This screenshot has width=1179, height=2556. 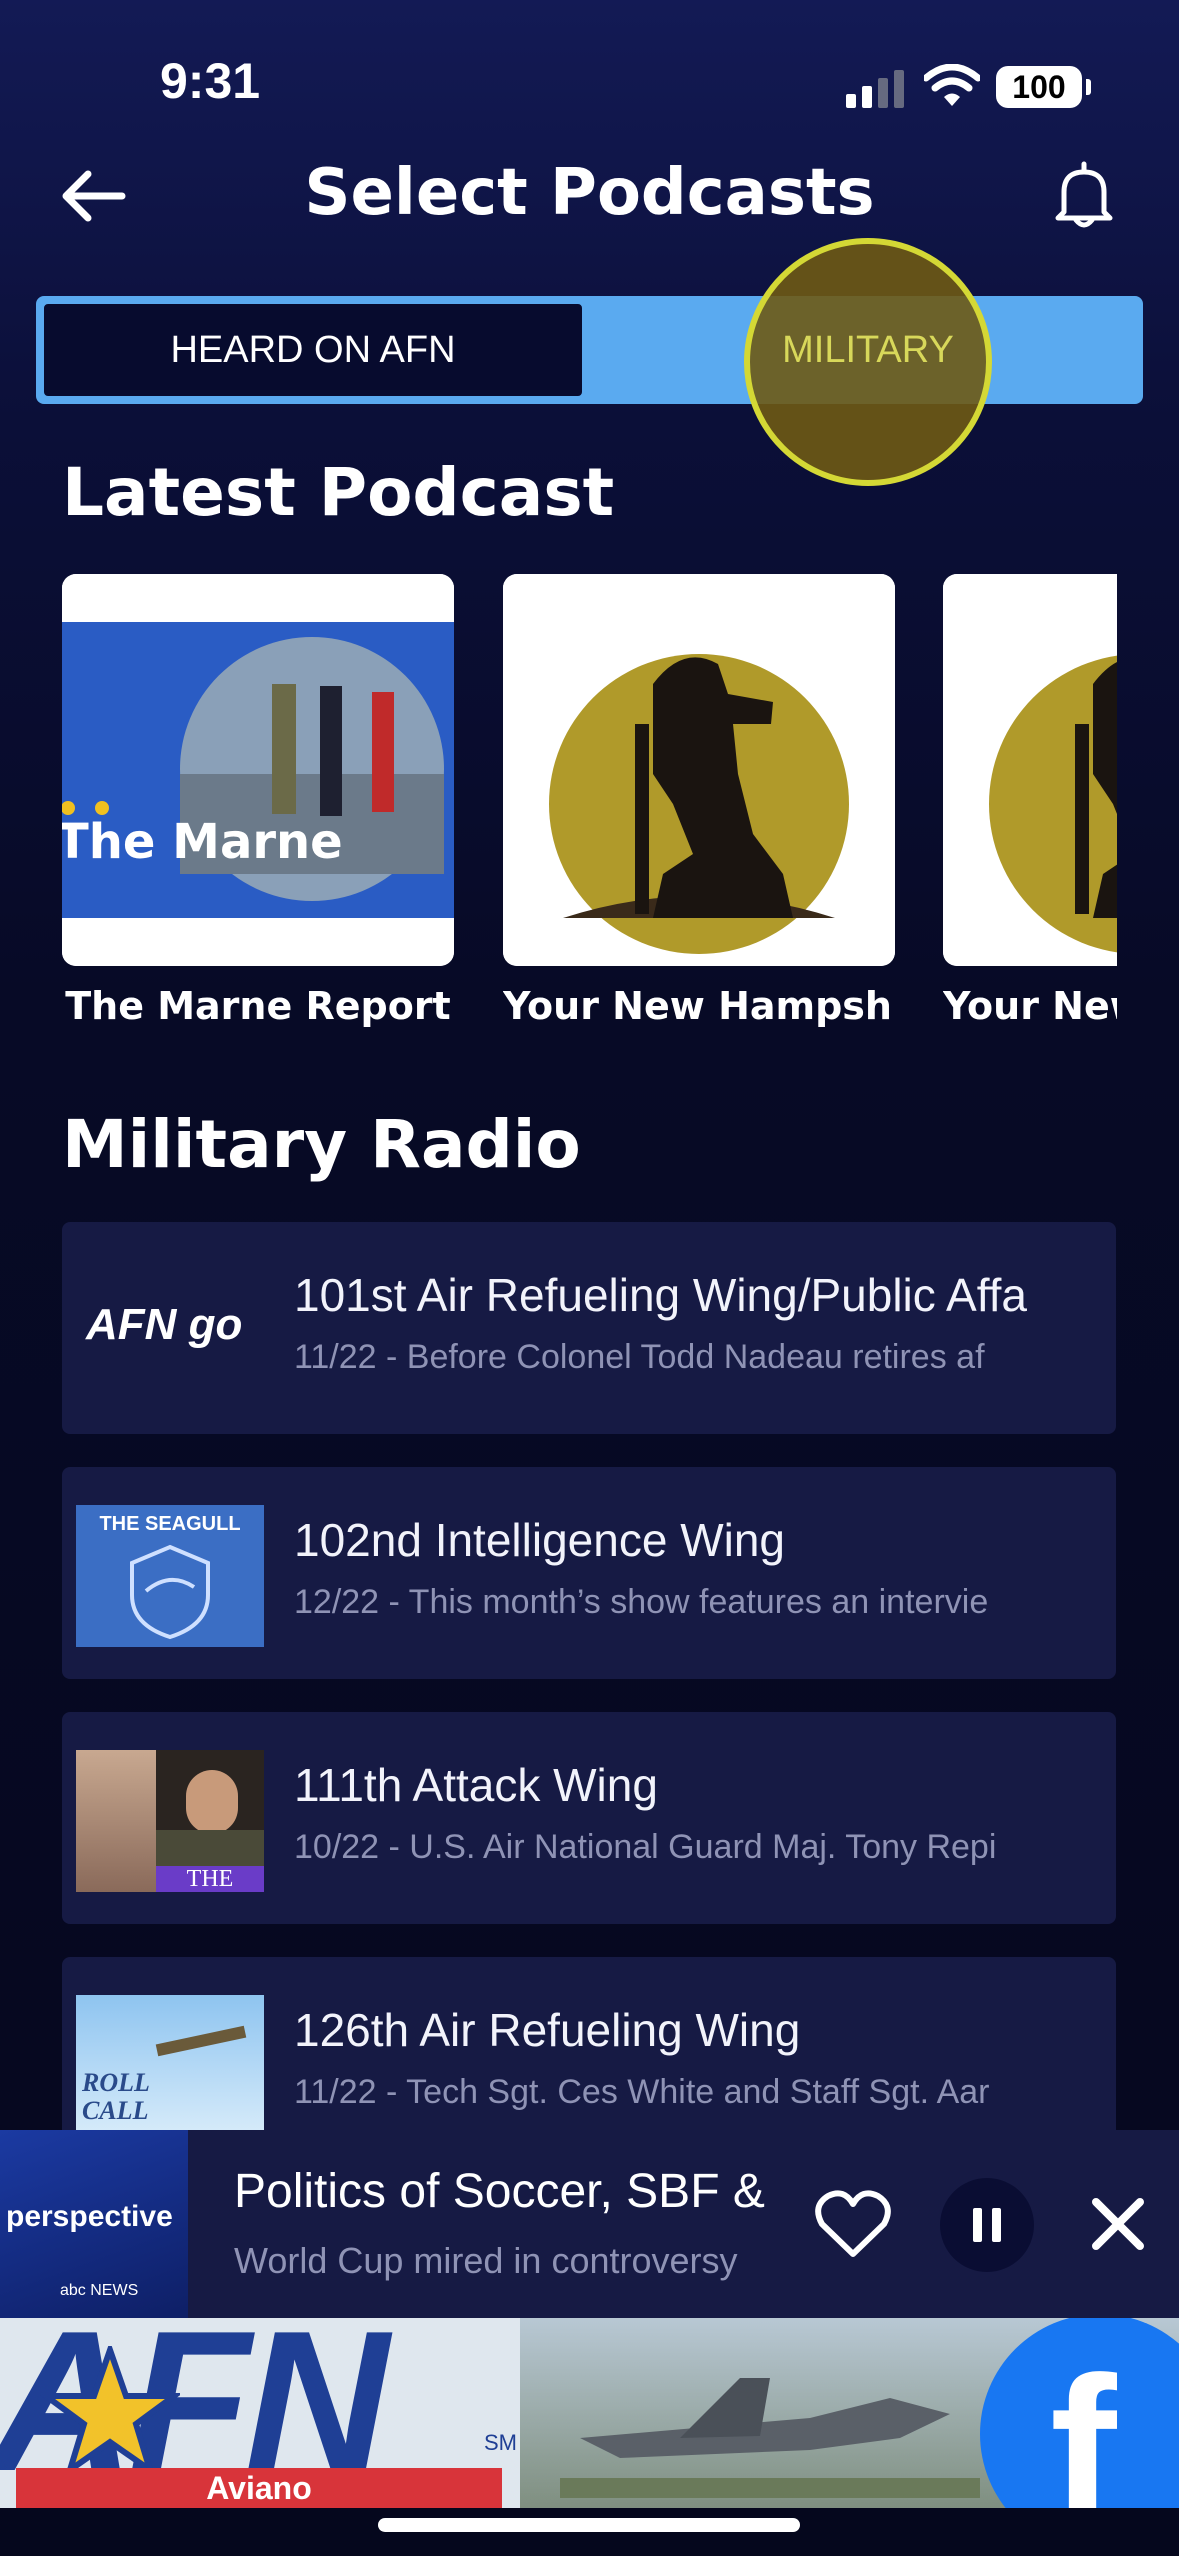 I want to click on service-mark: SM, so click(x=500, y=2442).